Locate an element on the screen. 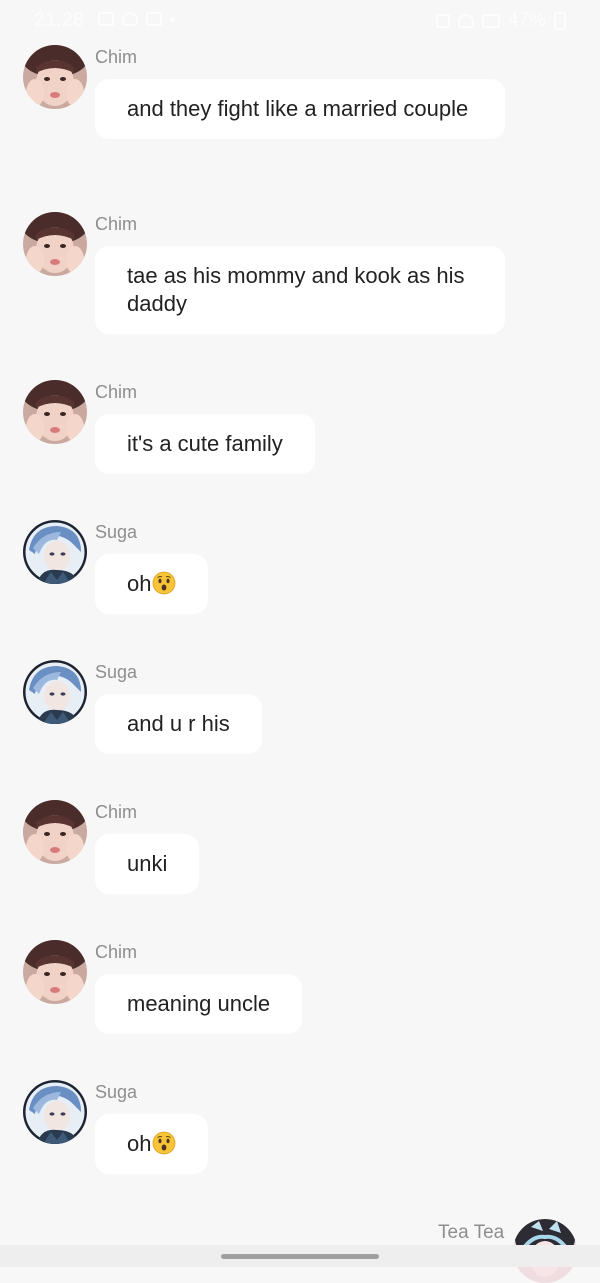  notification-icons is located at coordinates (136, 19).